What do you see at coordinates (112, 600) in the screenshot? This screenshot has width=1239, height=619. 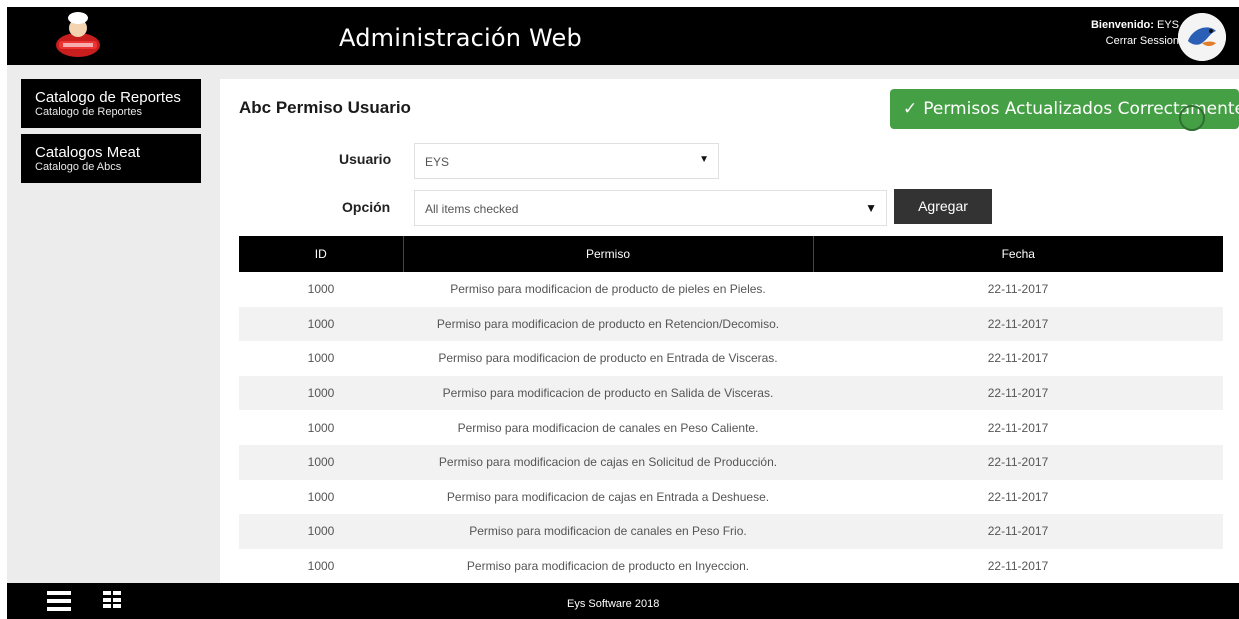 I see `grid-icon` at bounding box center [112, 600].